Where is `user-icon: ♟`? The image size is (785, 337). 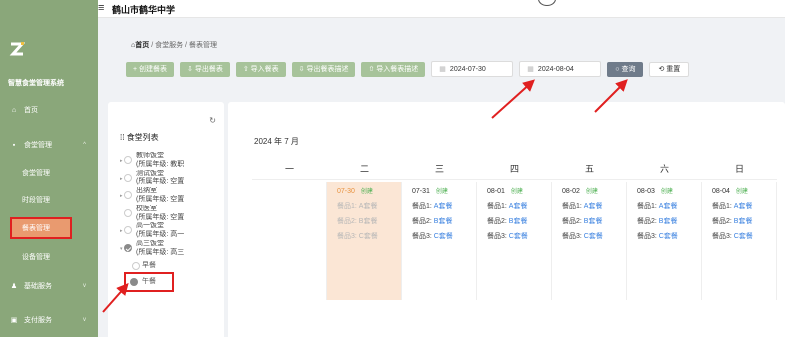
user-icon: ♟ is located at coordinates (14, 286).